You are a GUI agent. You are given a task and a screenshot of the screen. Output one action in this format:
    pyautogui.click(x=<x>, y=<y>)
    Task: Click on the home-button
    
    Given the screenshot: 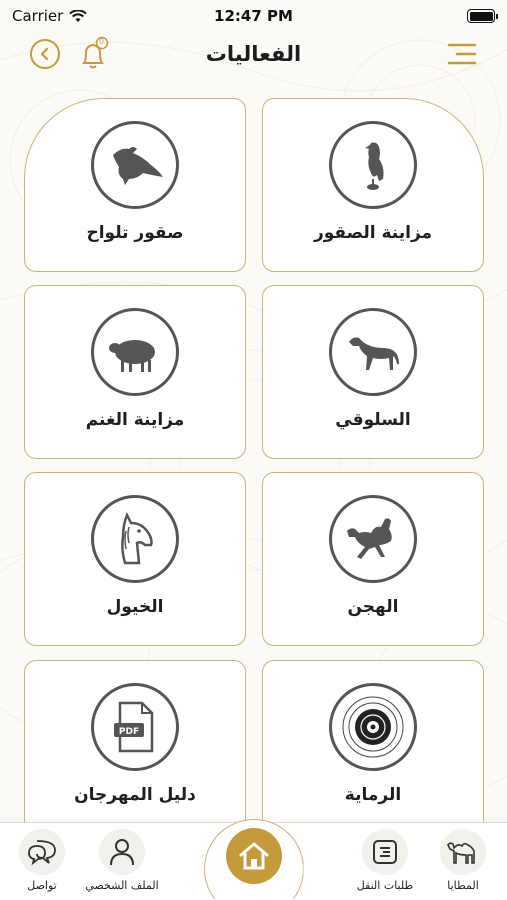 What is the action you would take?
    pyautogui.click(x=253, y=859)
    